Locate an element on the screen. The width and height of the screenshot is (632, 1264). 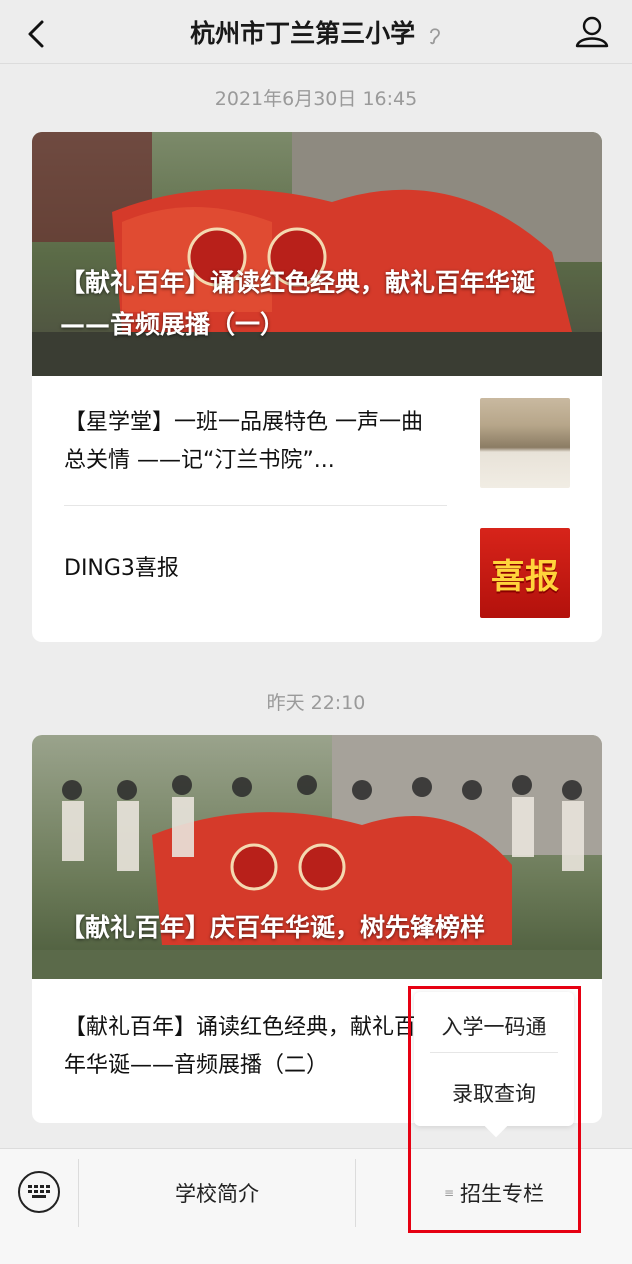
navigation-bar: 杭州市丁兰第三小学 is located at coordinates (316, 32).